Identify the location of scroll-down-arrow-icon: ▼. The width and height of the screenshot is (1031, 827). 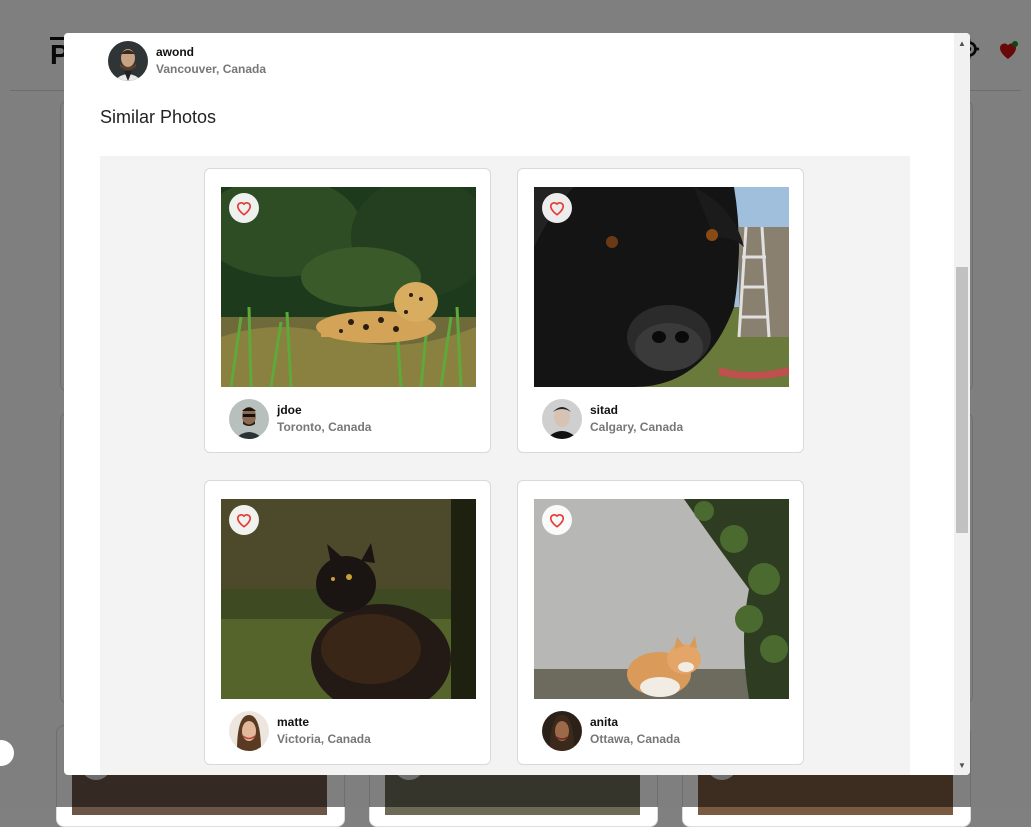
(962, 765).